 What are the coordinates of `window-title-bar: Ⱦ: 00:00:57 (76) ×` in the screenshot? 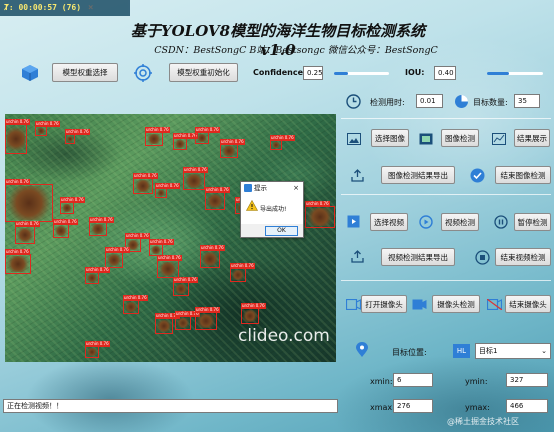 It's located at (65, 8).